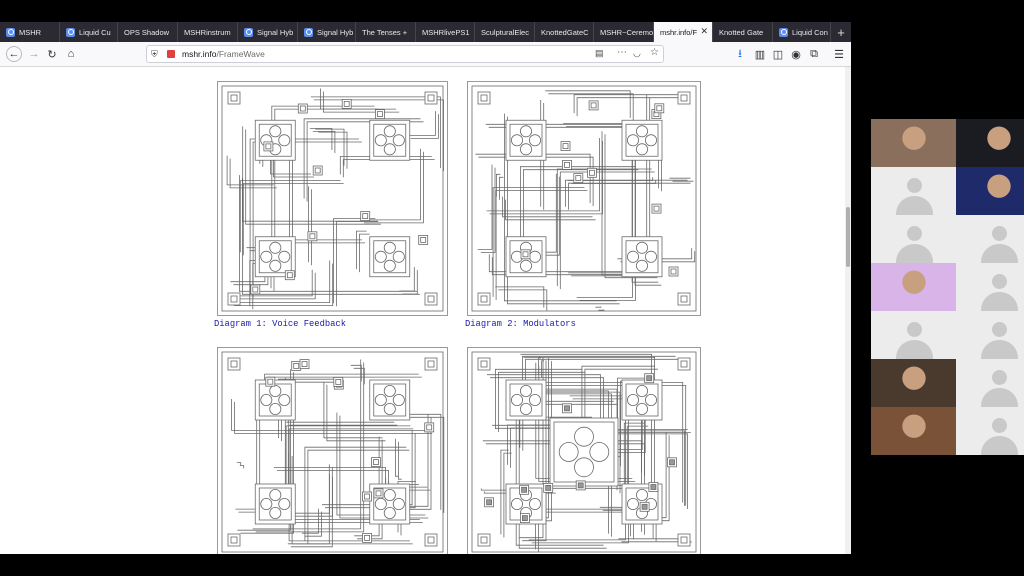 This screenshot has height=576, width=1024. What do you see at coordinates (148, 32) in the screenshot?
I see `tab-ops-shadow: OPS Shadow` at bounding box center [148, 32].